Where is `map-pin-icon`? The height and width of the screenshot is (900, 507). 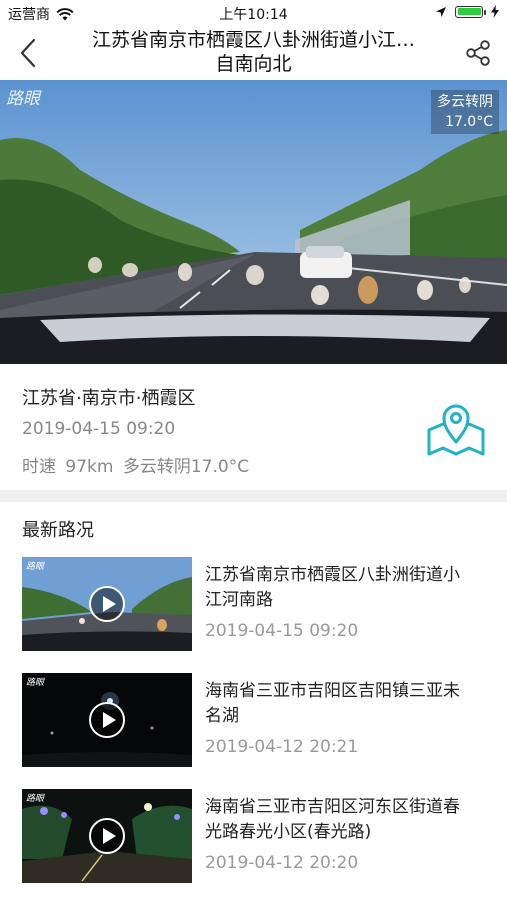
map-pin-icon is located at coordinates (456, 430).